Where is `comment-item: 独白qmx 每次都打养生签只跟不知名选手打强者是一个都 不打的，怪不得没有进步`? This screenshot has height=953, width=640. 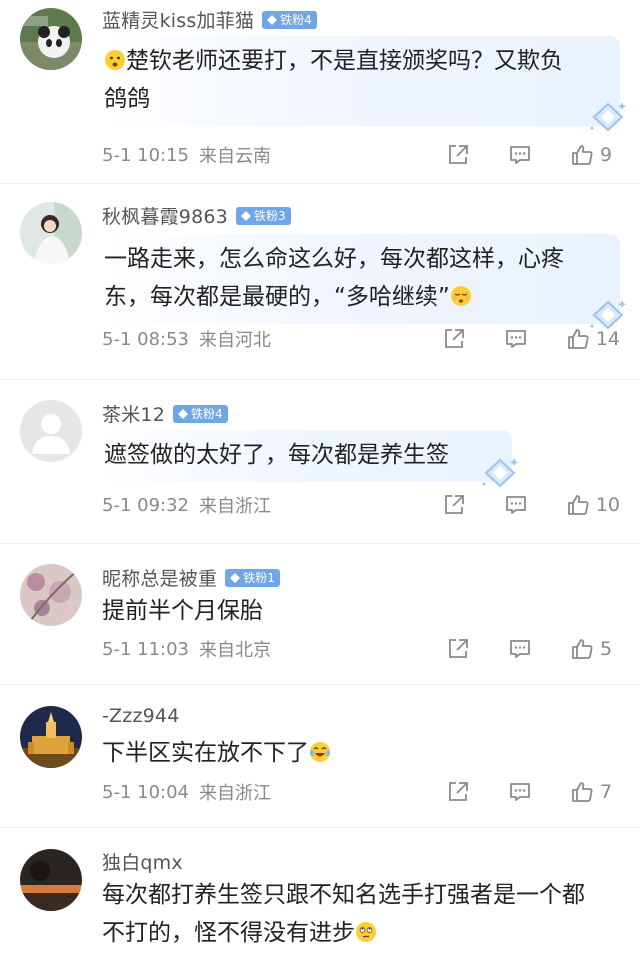
comment-item: 独白qmx 每次都打养生签只跟不知名选手打强者是一个都 不打的，怪不得没有进步 is located at coordinates (320, 890).